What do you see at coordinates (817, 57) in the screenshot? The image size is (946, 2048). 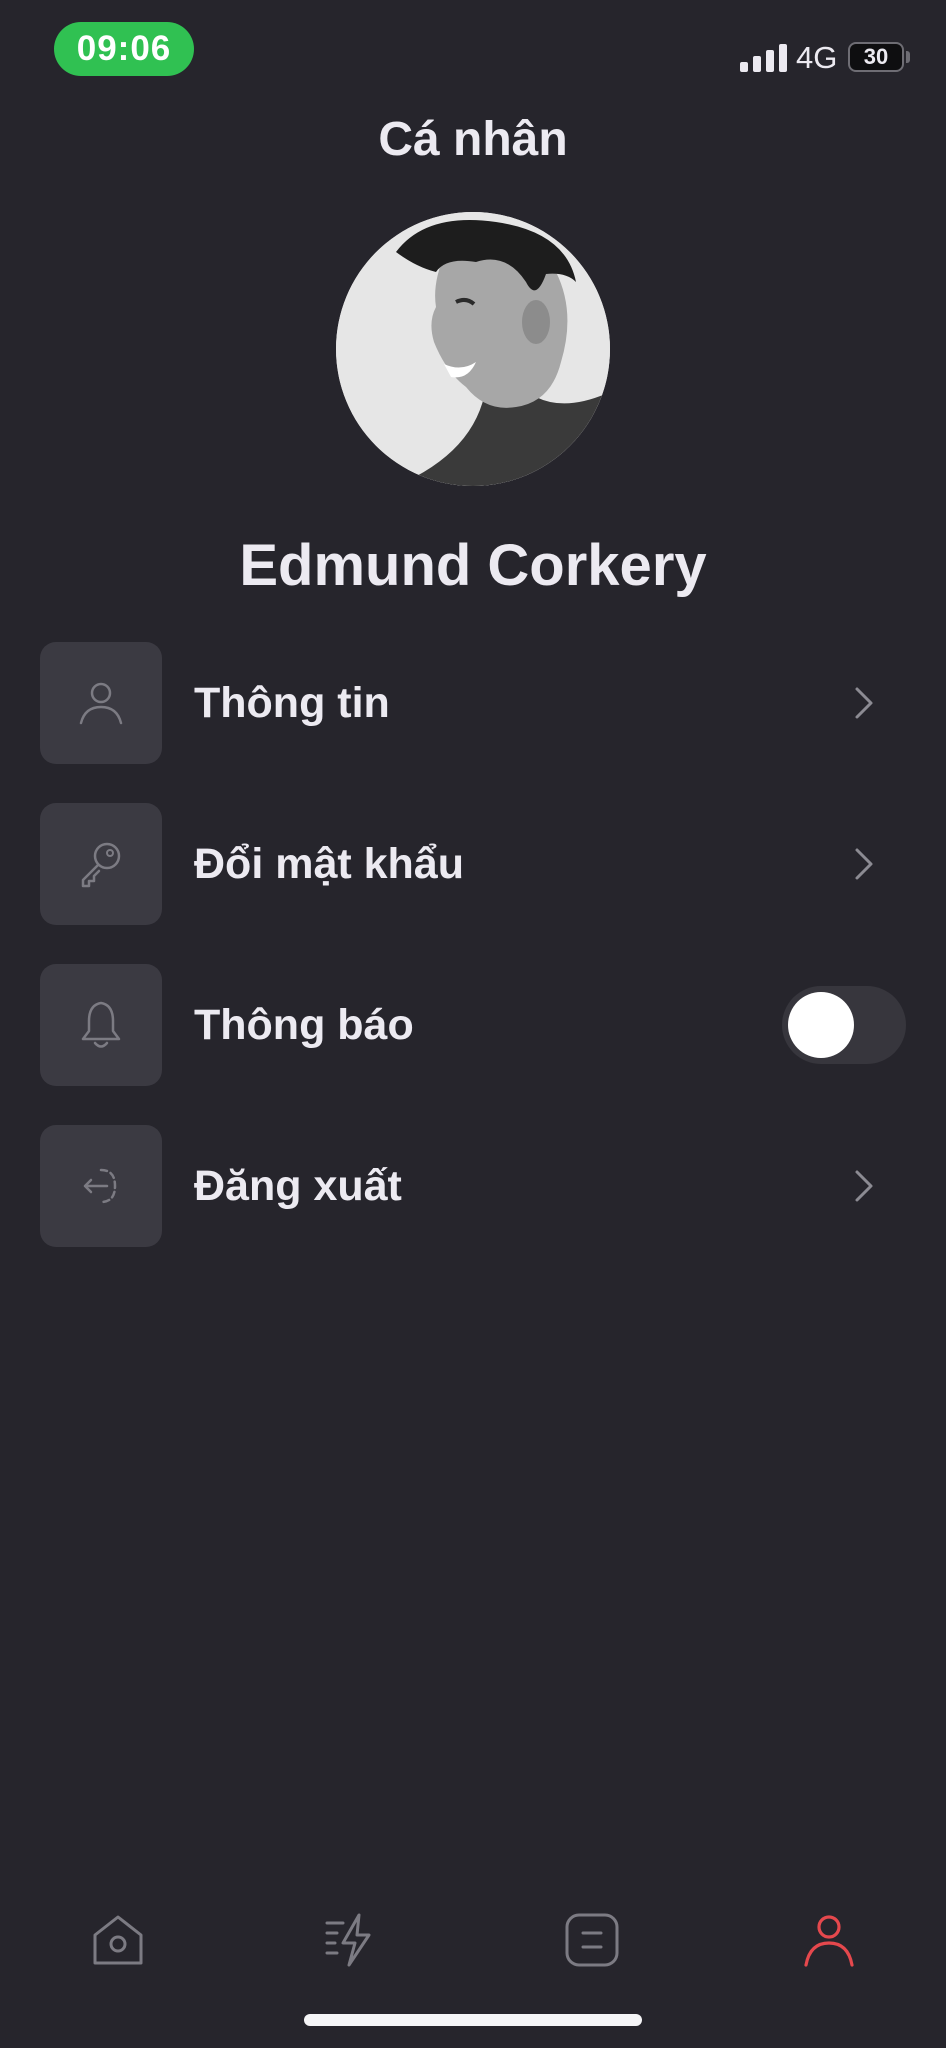 I see `network-label: 4G` at bounding box center [817, 57].